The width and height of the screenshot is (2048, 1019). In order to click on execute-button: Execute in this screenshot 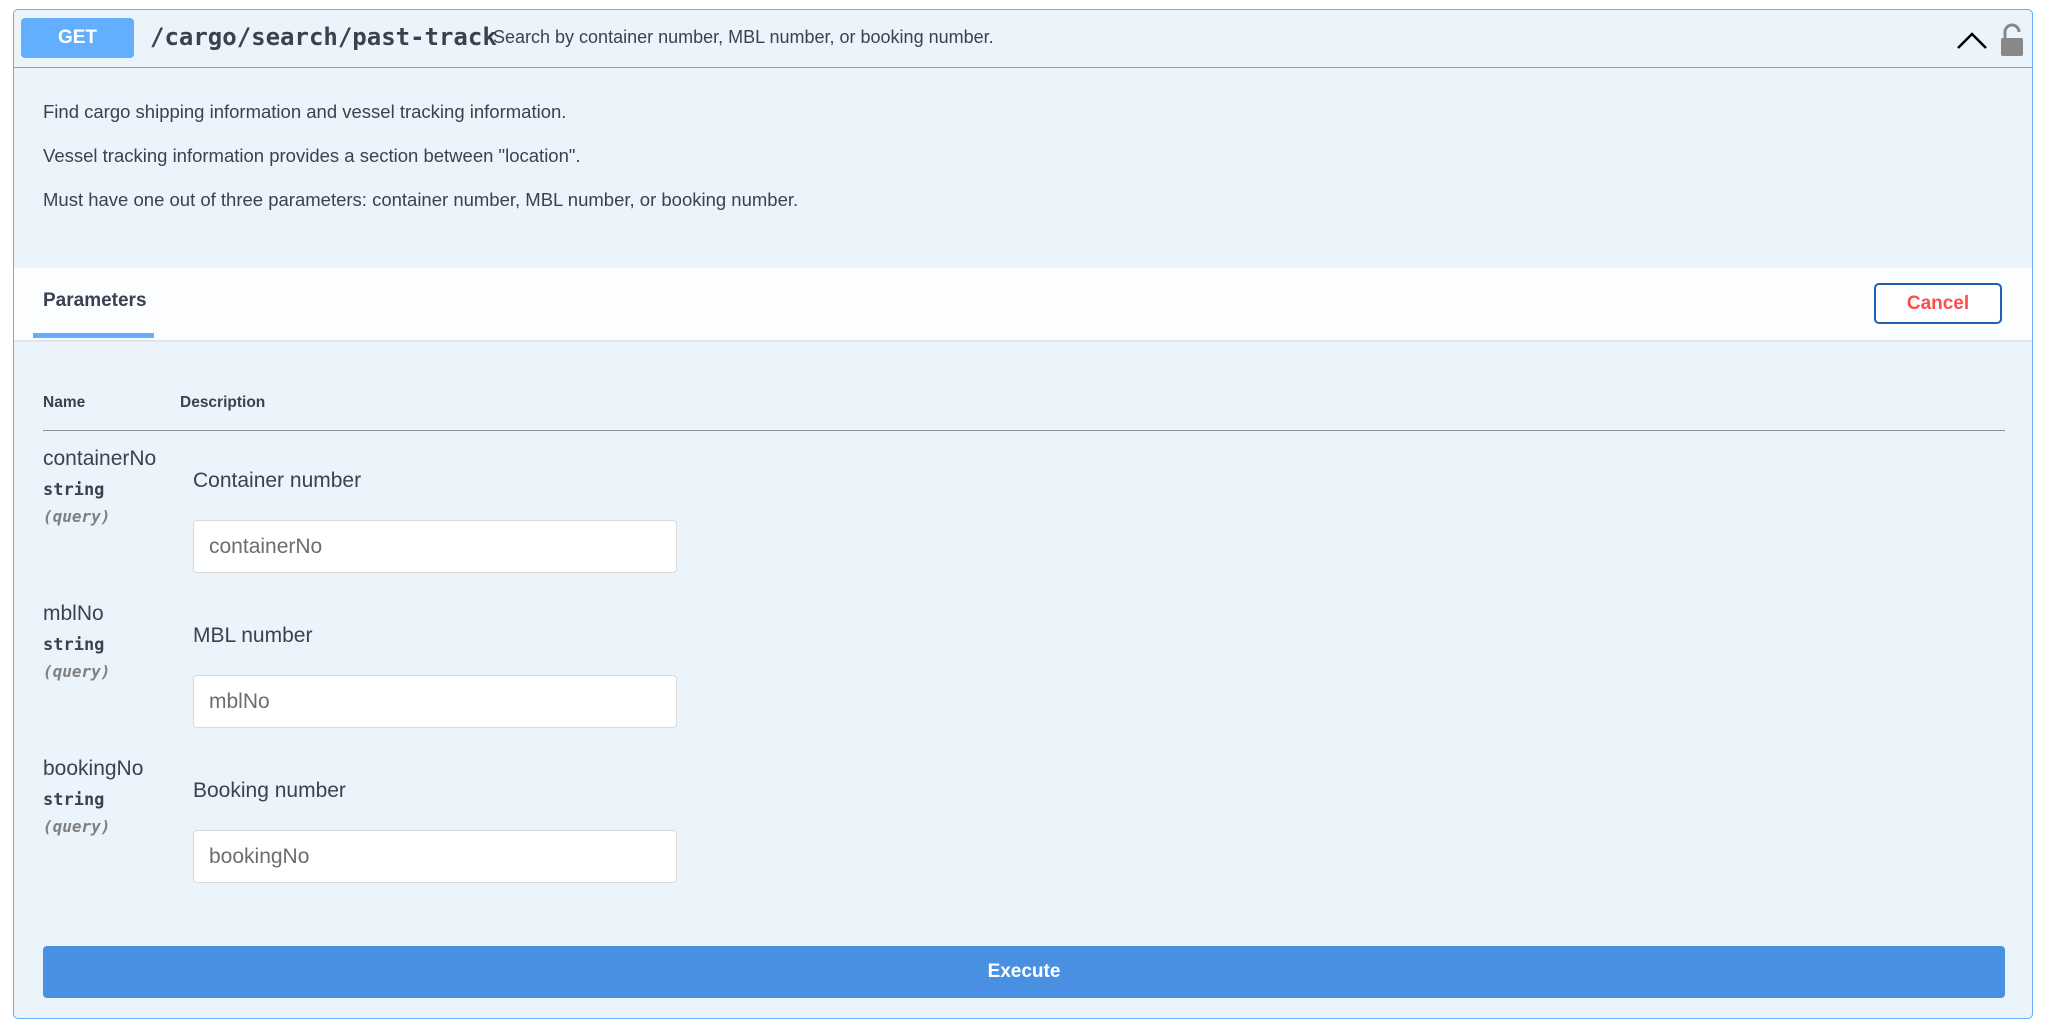, I will do `click(1024, 972)`.